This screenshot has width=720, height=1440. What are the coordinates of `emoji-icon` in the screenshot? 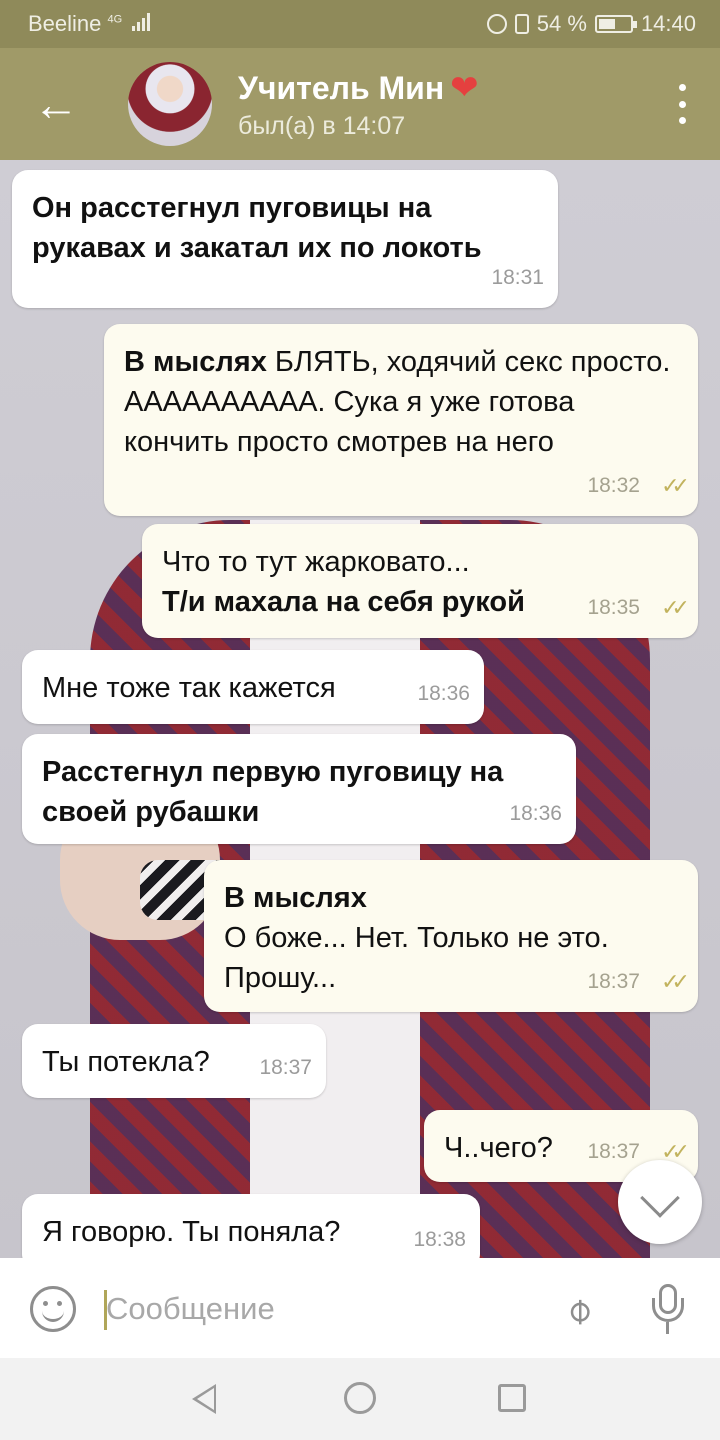 It's located at (53, 1309).